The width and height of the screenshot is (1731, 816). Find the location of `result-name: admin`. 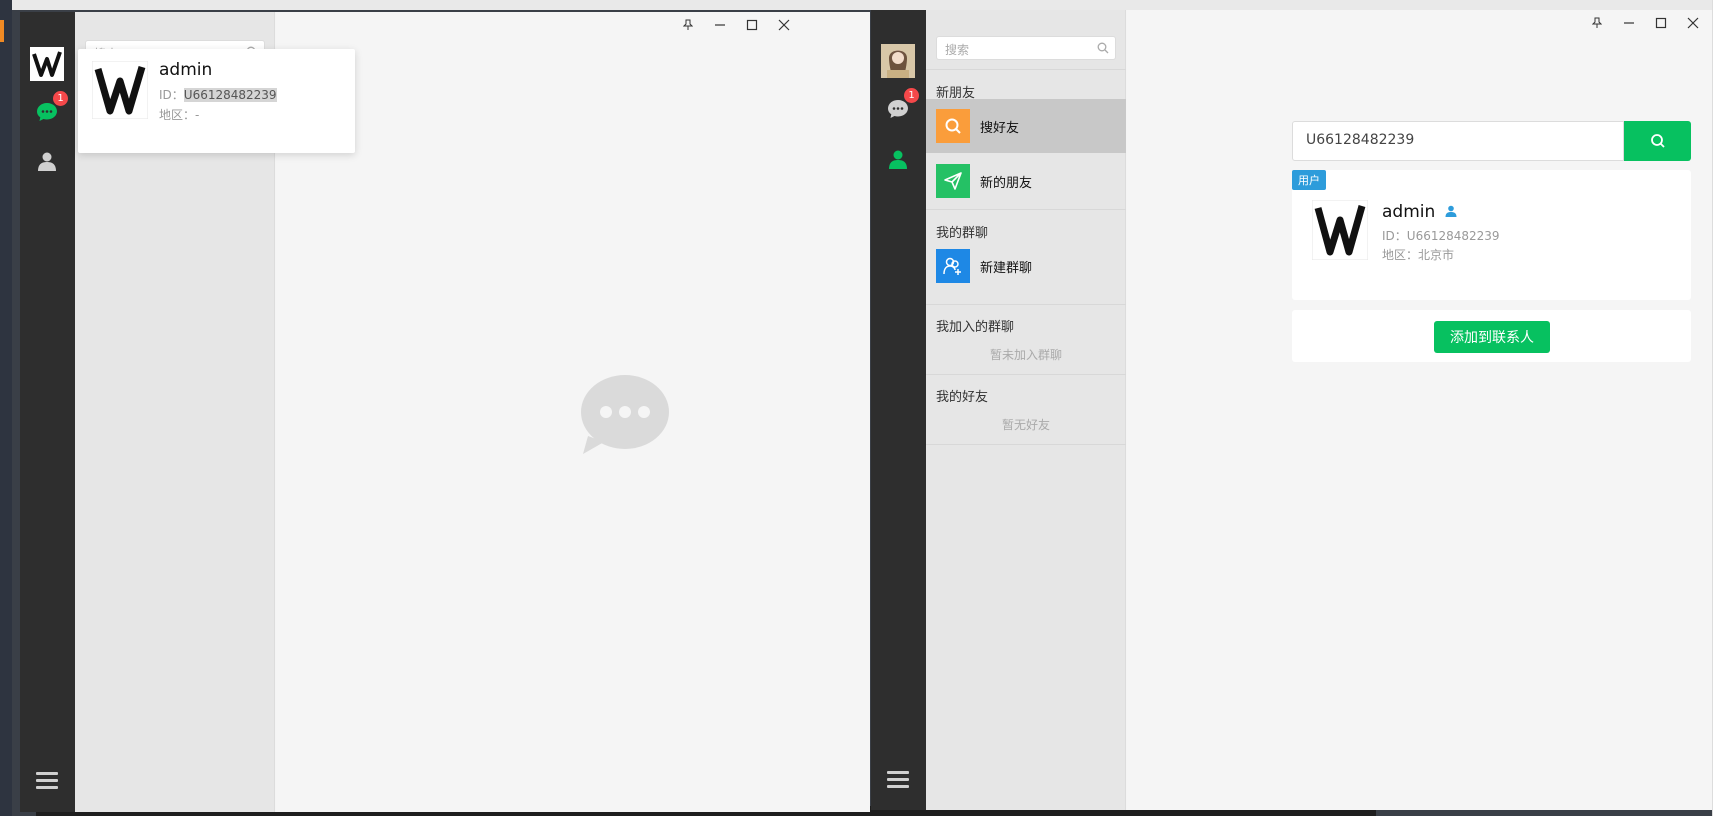

result-name: admin is located at coordinates (1419, 212).